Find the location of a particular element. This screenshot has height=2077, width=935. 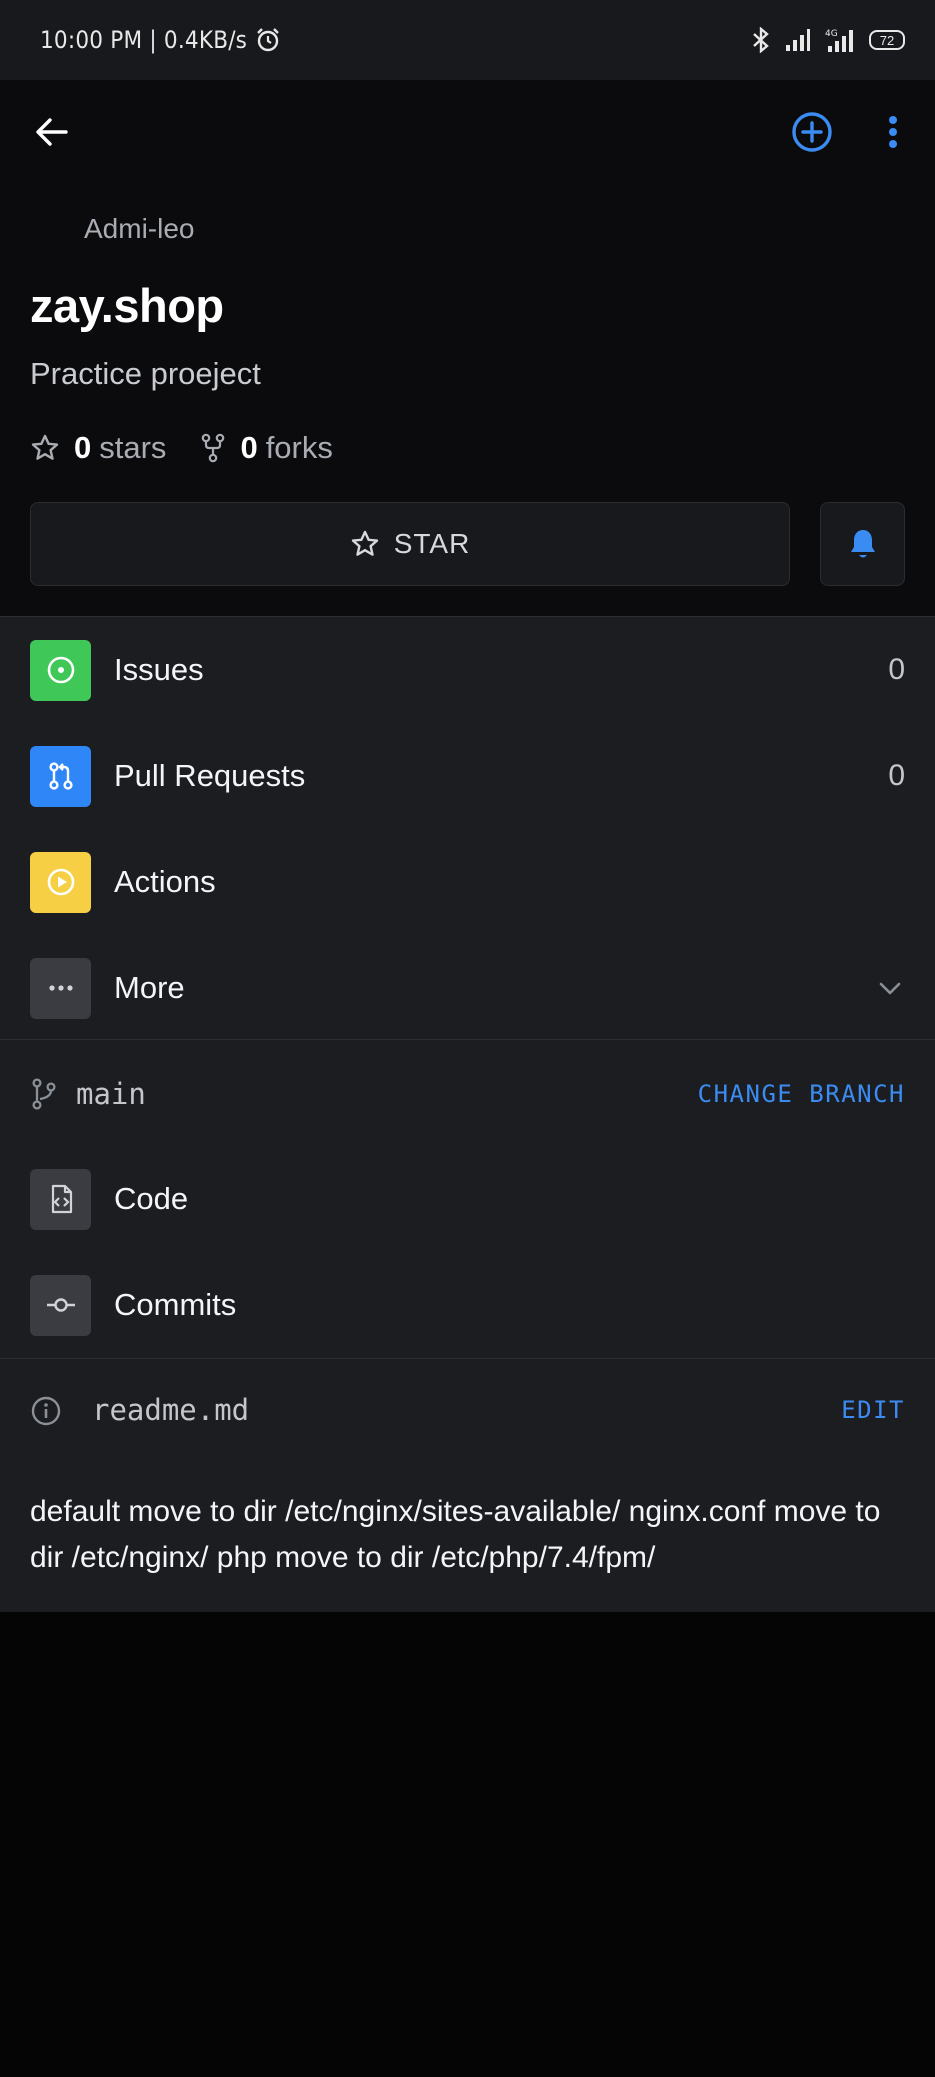

commits-label: Commits is located at coordinates (175, 1304).